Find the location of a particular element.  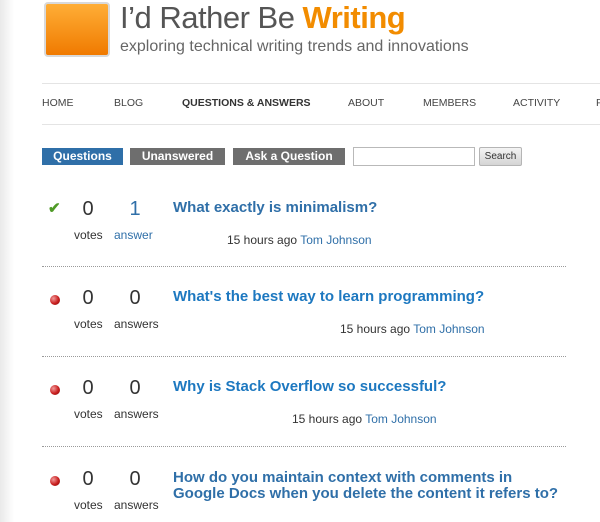

nav-home: HOME is located at coordinates (58, 103).